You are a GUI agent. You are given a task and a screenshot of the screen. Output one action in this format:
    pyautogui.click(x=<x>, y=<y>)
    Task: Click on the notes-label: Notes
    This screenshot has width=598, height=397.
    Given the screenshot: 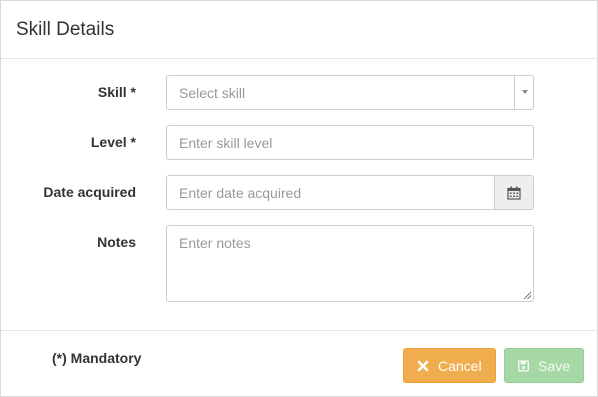 What is the action you would take?
    pyautogui.click(x=116, y=242)
    